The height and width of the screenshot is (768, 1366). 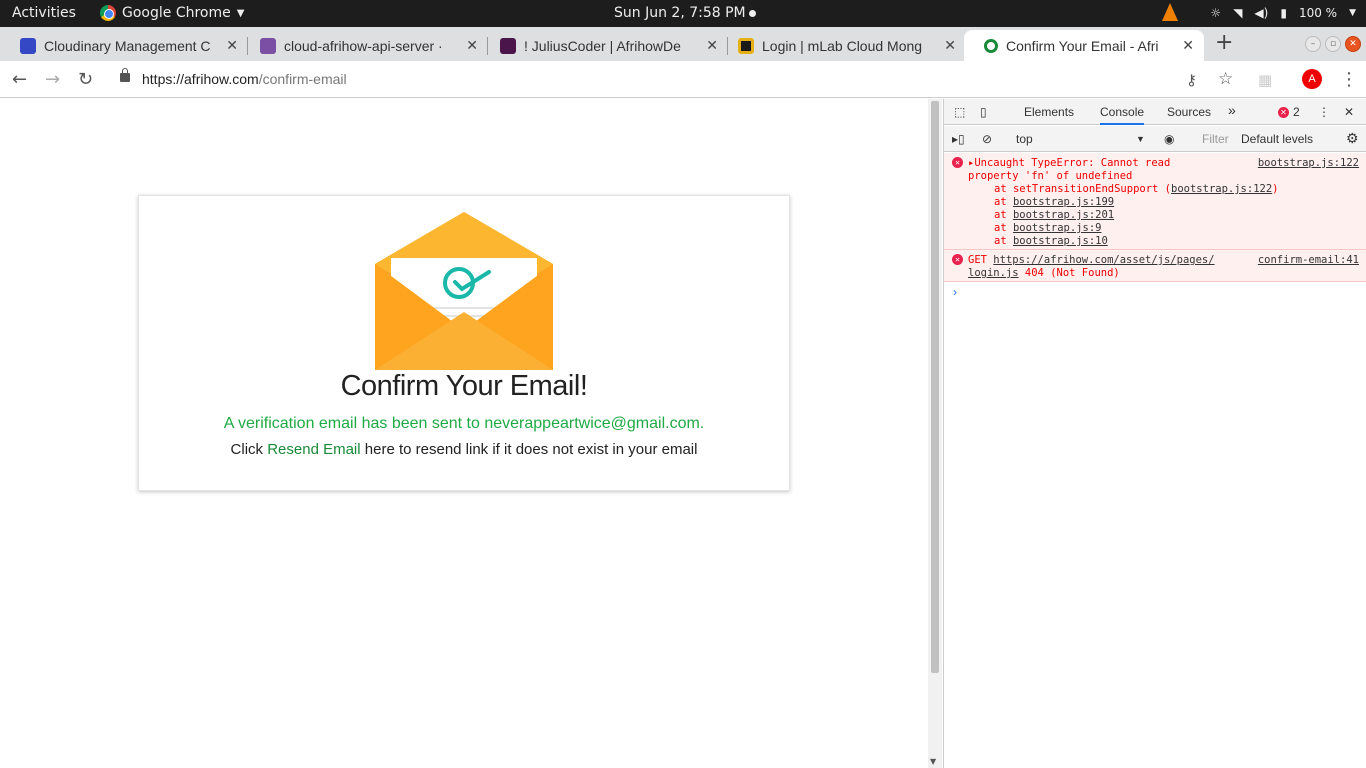 What do you see at coordinates (1277, 139) in the screenshot?
I see `log-levels-select: Default levels` at bounding box center [1277, 139].